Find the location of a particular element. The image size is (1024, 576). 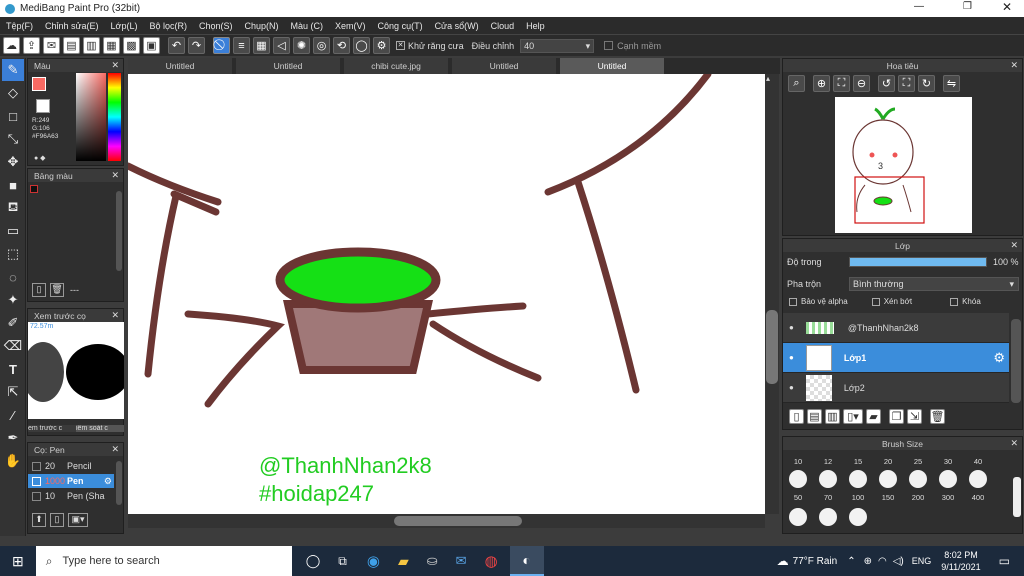

volume-icon: ◁) is located at coordinates (898, 561).